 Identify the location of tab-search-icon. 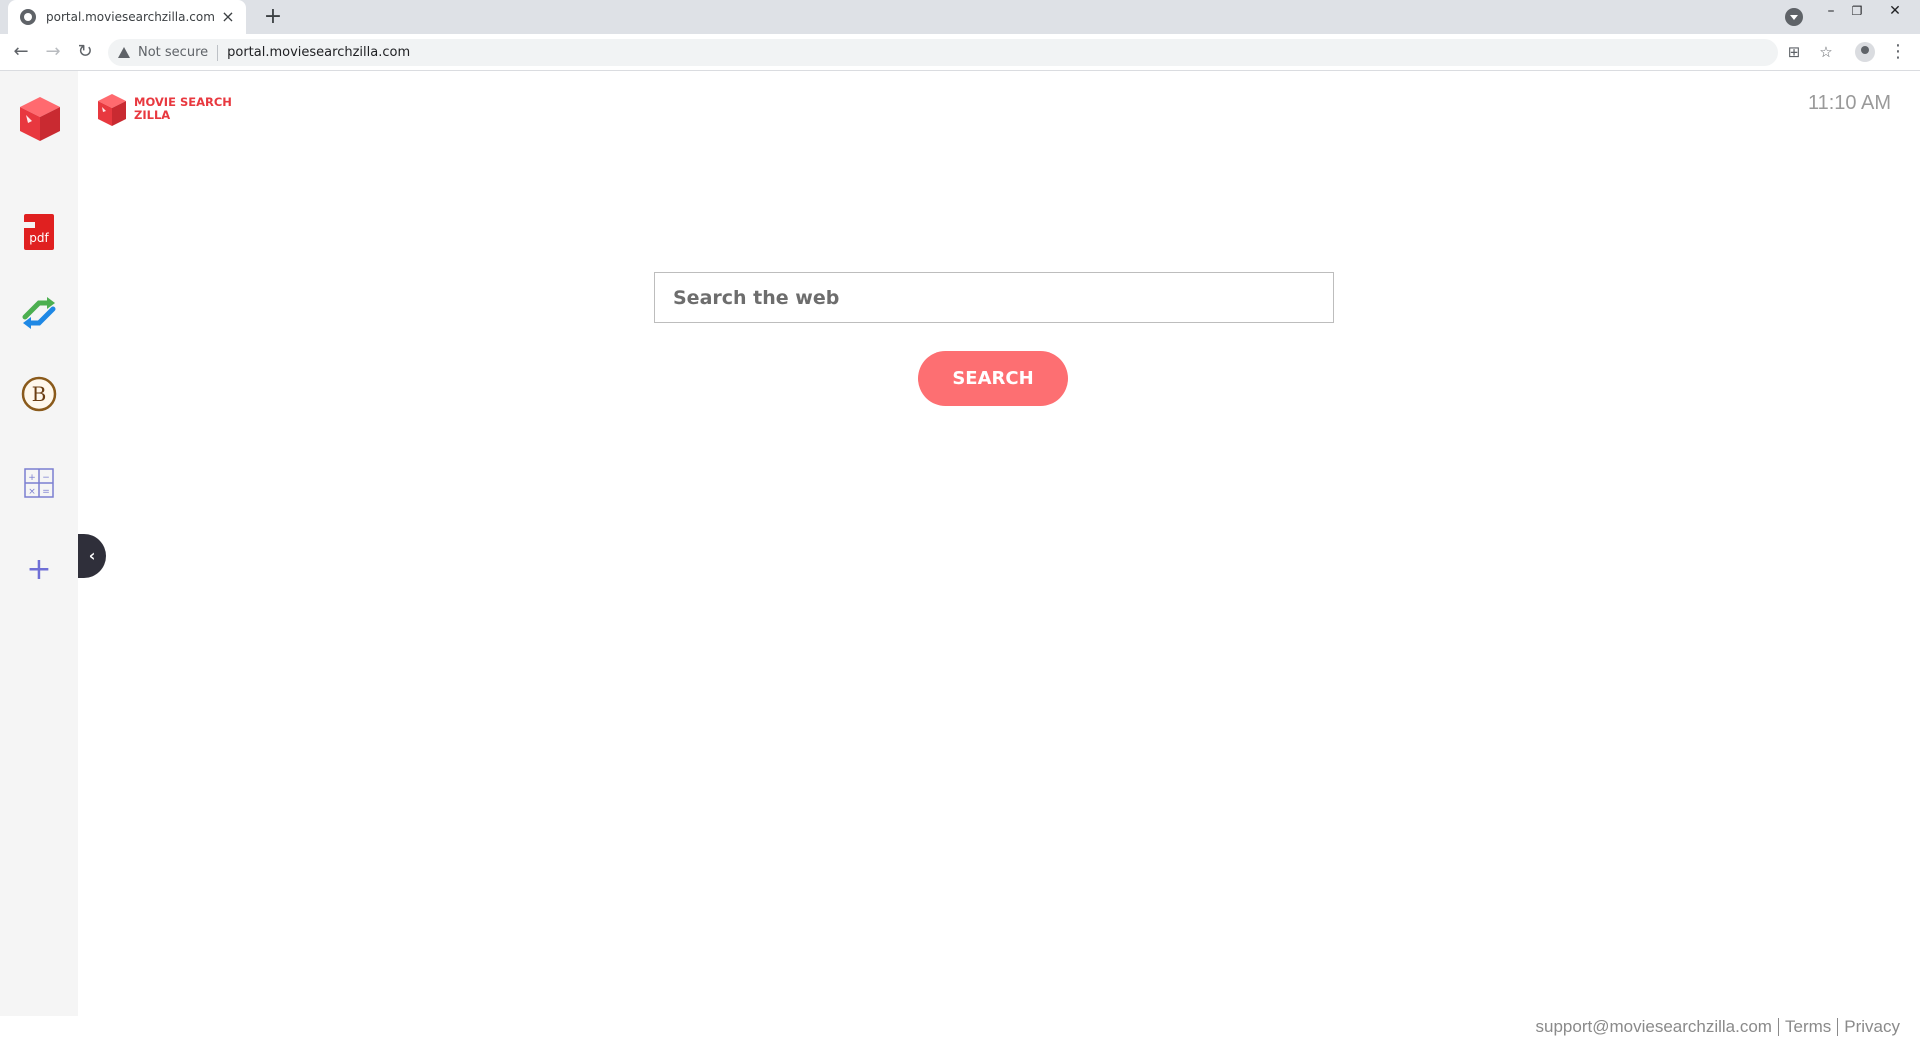
(1794, 17).